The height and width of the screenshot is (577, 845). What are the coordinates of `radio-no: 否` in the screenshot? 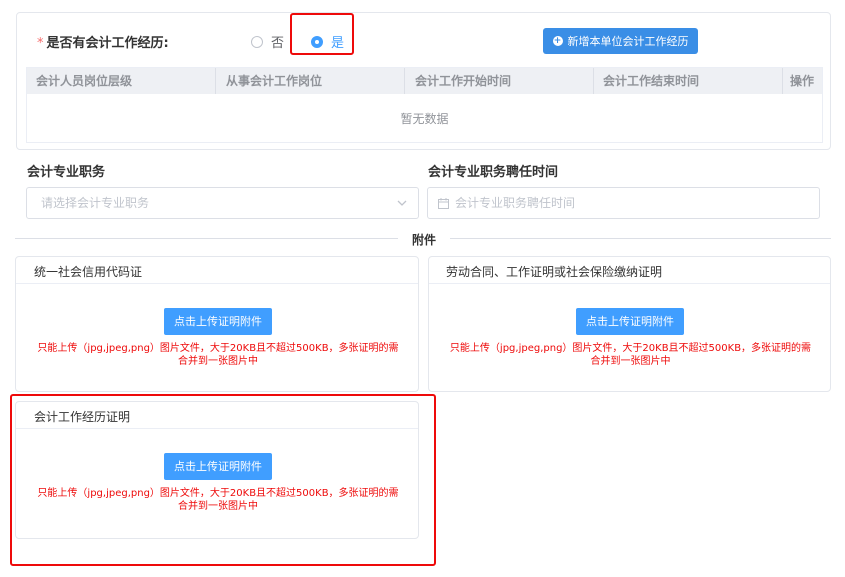 It's located at (267, 41).